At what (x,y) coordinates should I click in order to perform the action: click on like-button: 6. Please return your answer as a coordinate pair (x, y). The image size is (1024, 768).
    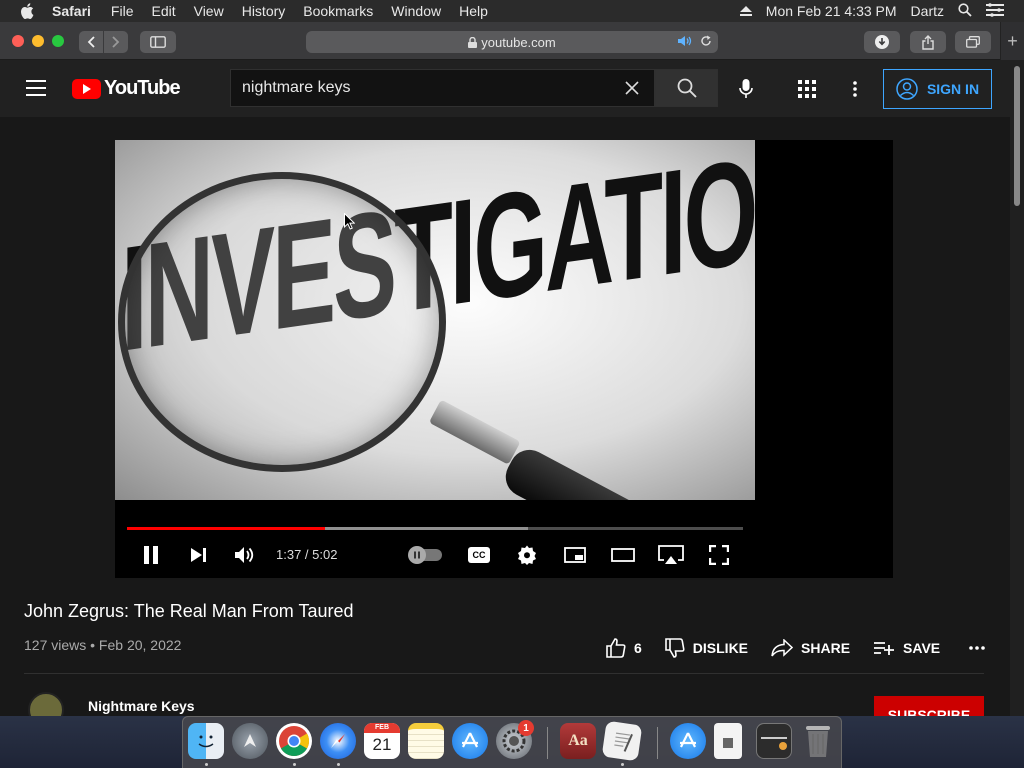
    Looking at the image, I should click on (624, 648).